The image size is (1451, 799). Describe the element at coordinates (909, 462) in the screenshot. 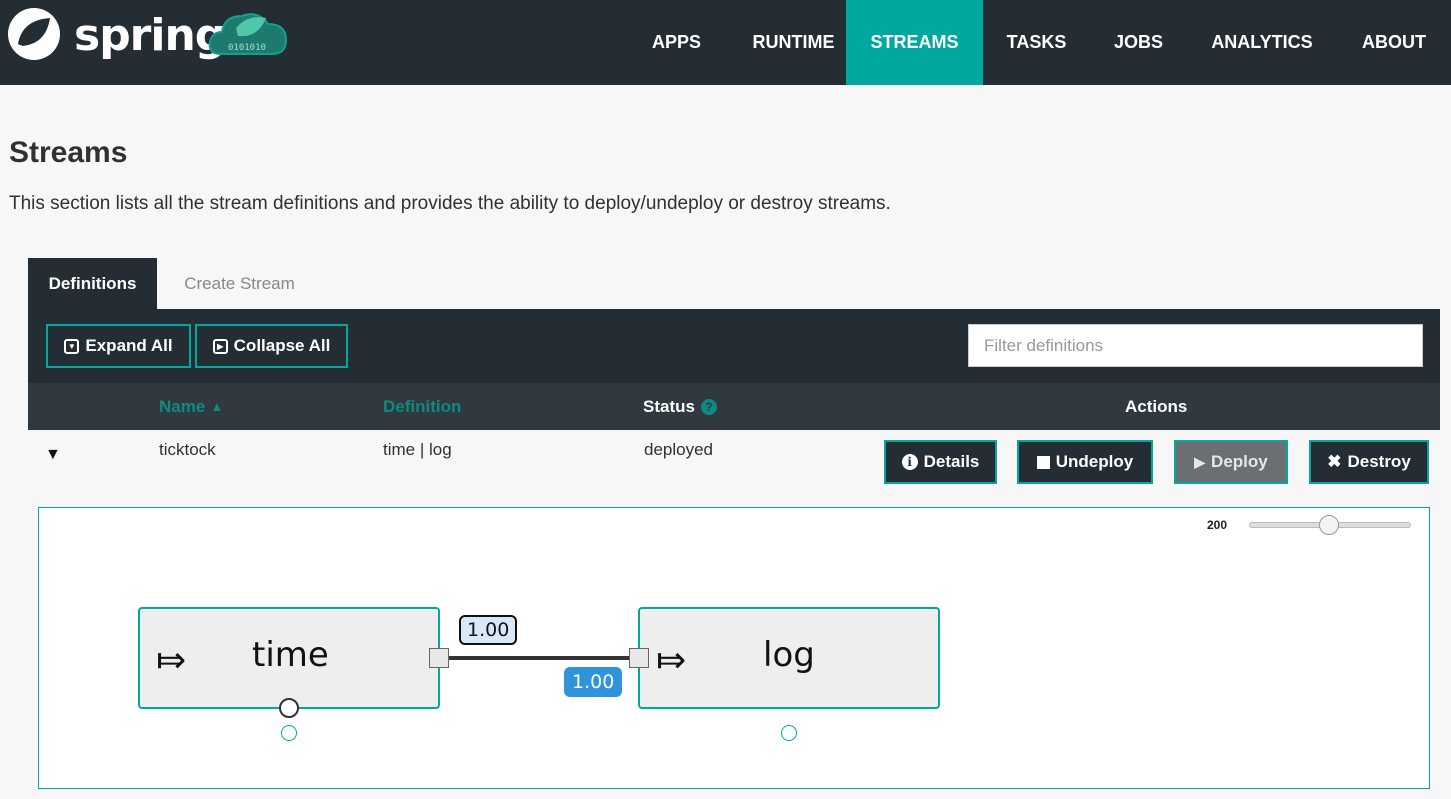

I see `info-icon: i` at that location.